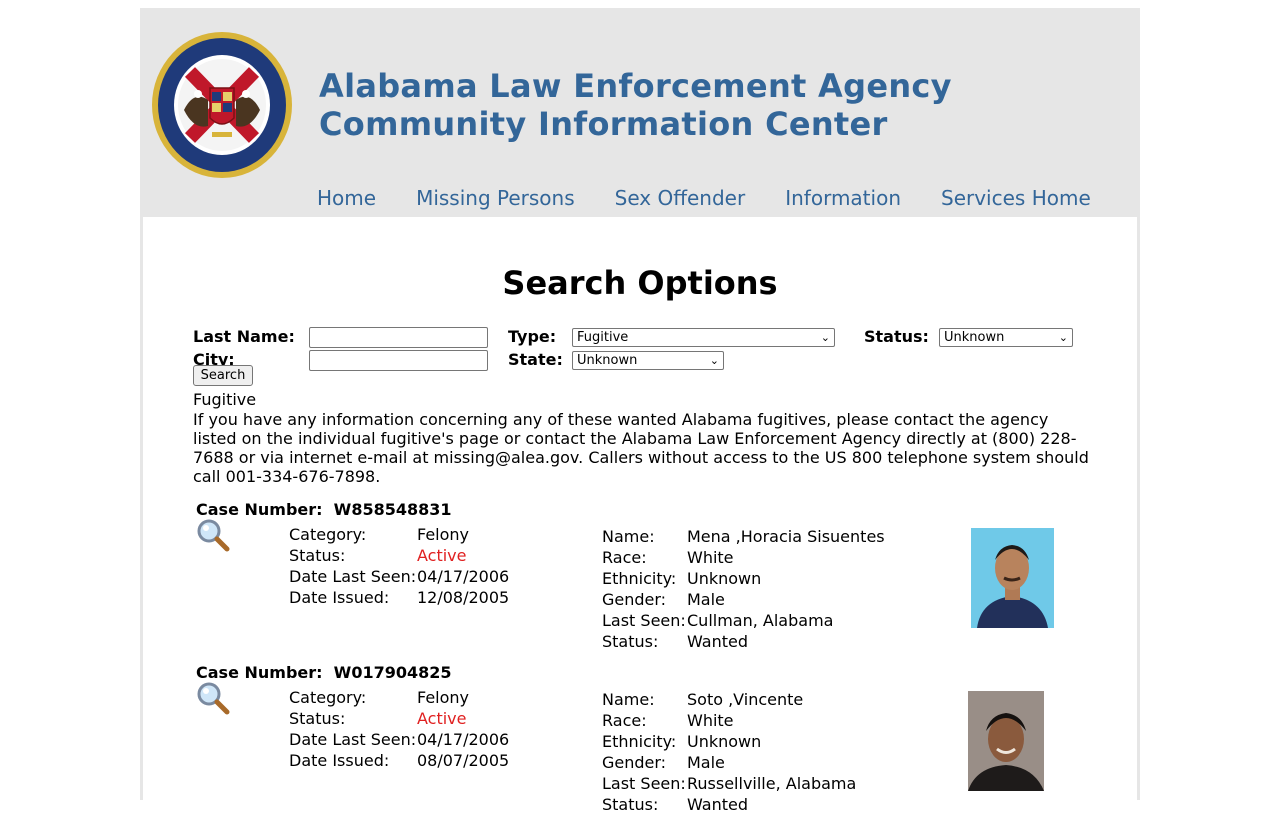 The image size is (1280, 823). What do you see at coordinates (603, 124) in the screenshot?
I see `site-title-line2: Community Information Center` at bounding box center [603, 124].